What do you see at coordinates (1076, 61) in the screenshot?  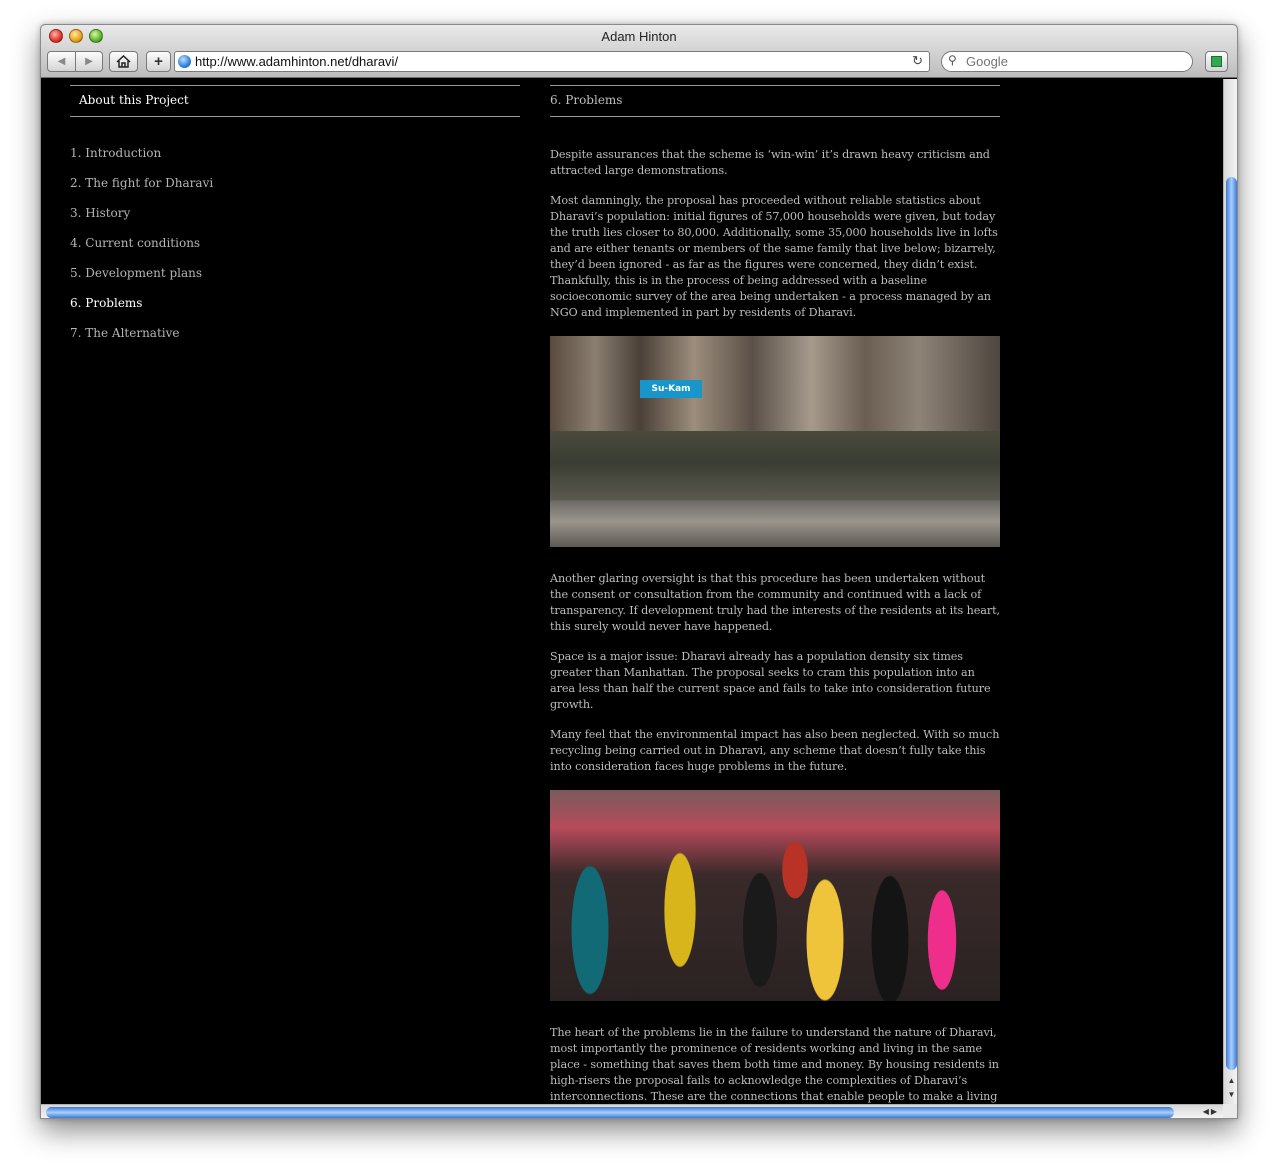 I see `search-input` at bounding box center [1076, 61].